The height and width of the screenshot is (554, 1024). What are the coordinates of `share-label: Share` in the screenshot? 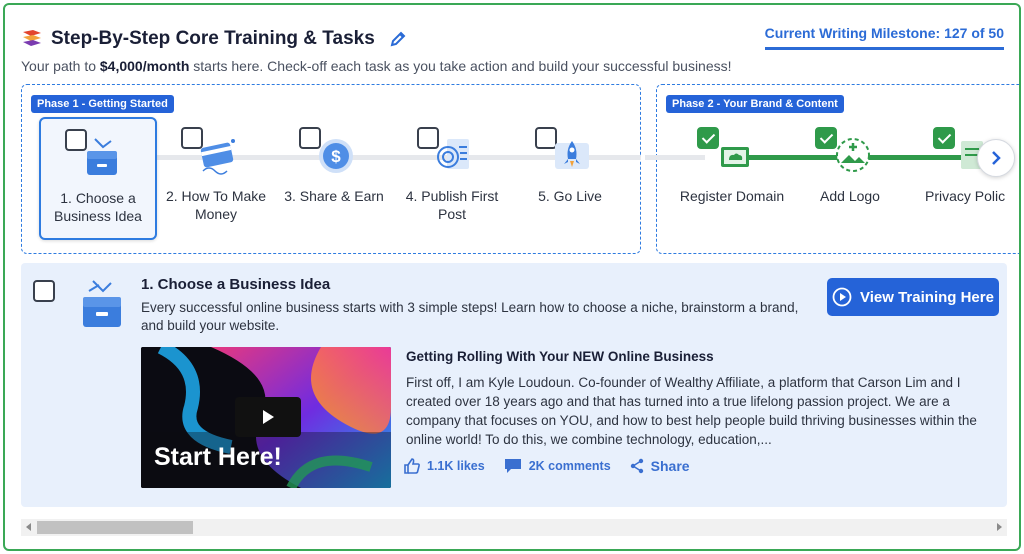 It's located at (670, 466).